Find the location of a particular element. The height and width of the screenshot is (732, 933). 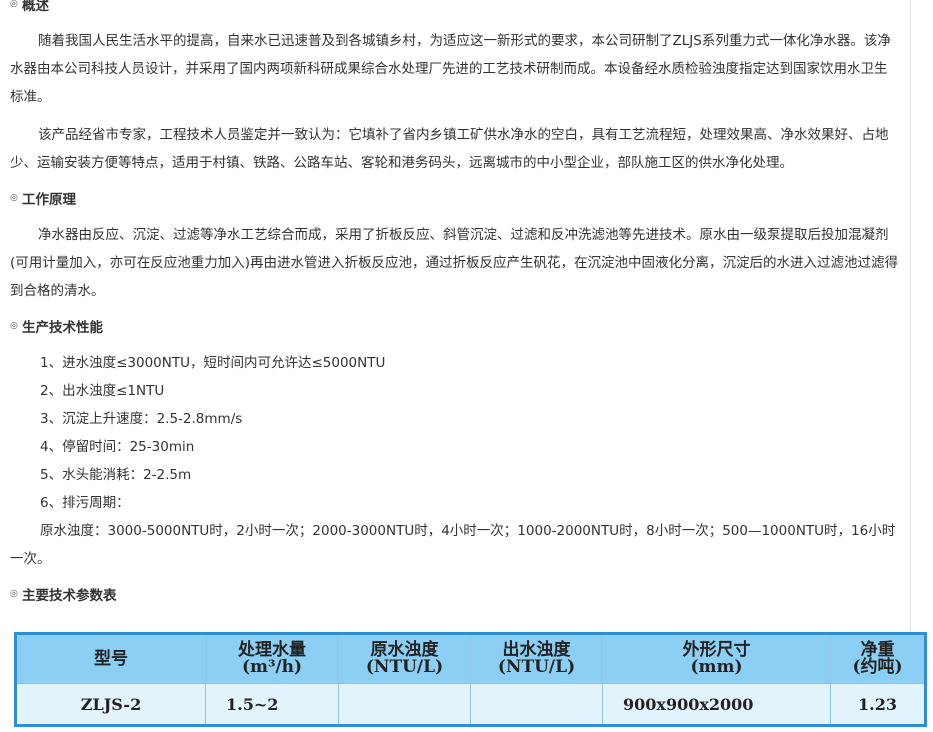

cell-dimensions: 900x900x2000 is located at coordinates (716, 704).